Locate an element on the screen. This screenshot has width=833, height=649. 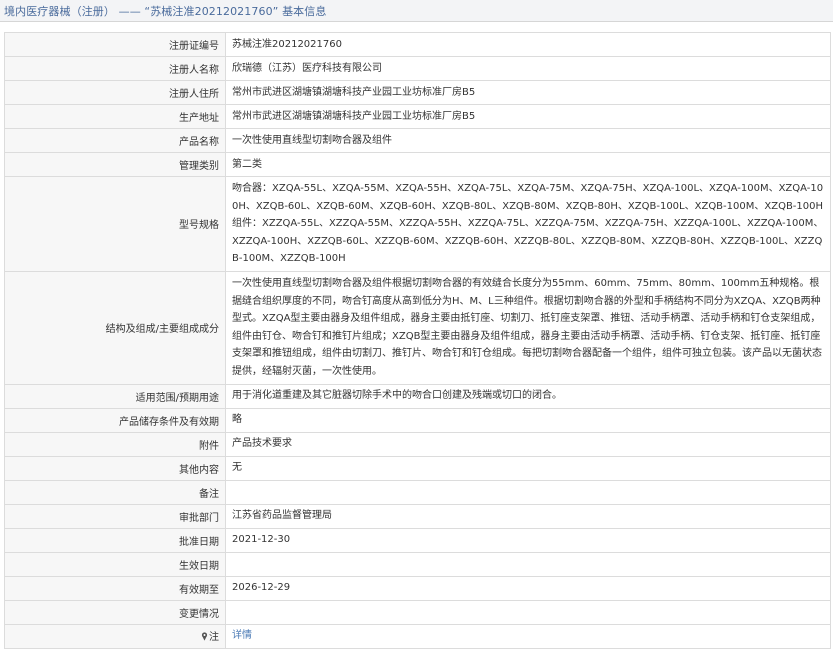
row-value-approval-date: 2021-12-30 is located at coordinates (528, 540).